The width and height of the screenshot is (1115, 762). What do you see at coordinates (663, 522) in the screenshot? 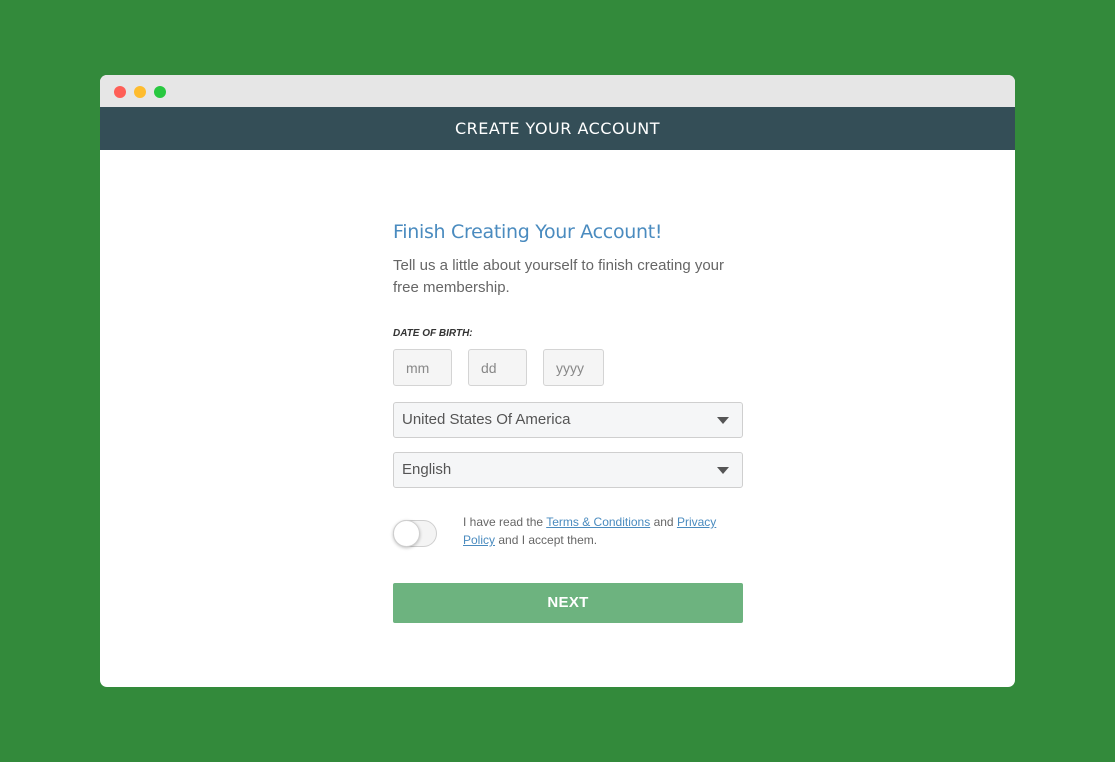
I see `terms-middle: and` at bounding box center [663, 522].